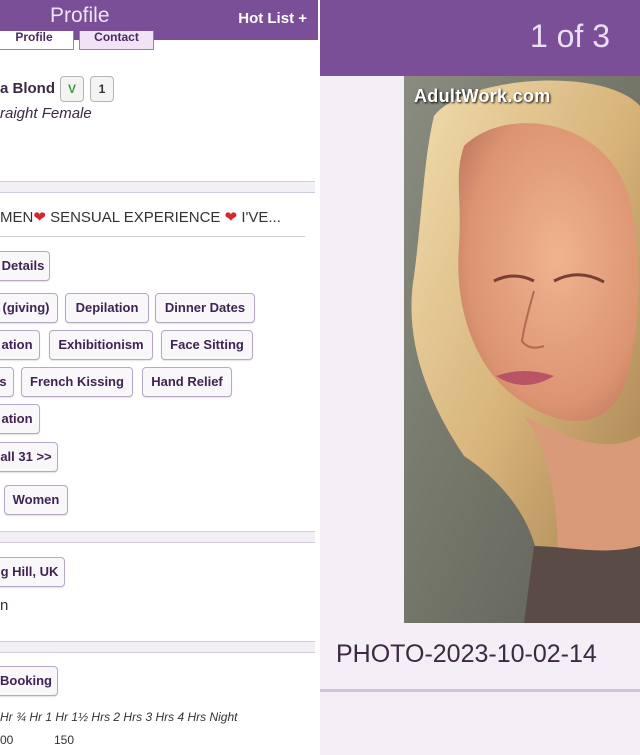 The width and height of the screenshot is (640, 755). What do you see at coordinates (480, 38) in the screenshot?
I see `photo-header: 1 of 3` at bounding box center [480, 38].